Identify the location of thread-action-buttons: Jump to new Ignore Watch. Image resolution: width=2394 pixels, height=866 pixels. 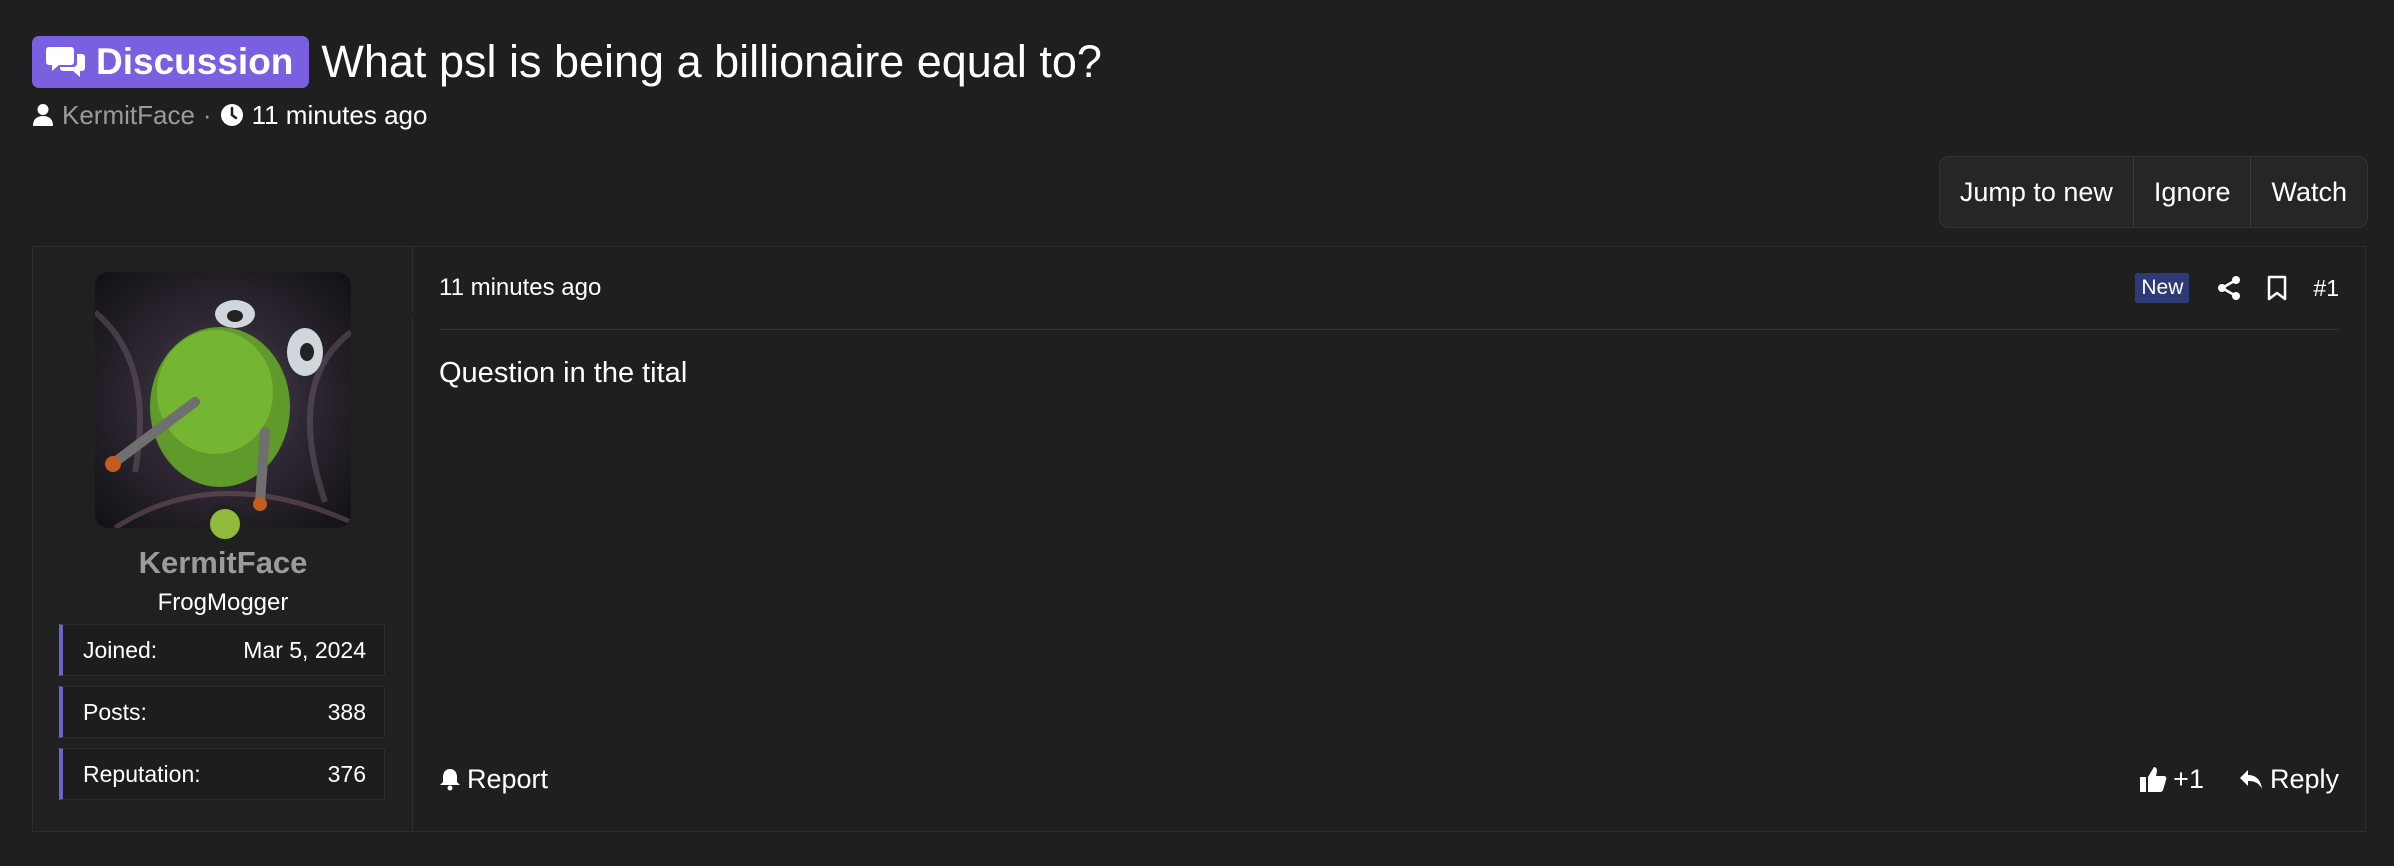
(2153, 192).